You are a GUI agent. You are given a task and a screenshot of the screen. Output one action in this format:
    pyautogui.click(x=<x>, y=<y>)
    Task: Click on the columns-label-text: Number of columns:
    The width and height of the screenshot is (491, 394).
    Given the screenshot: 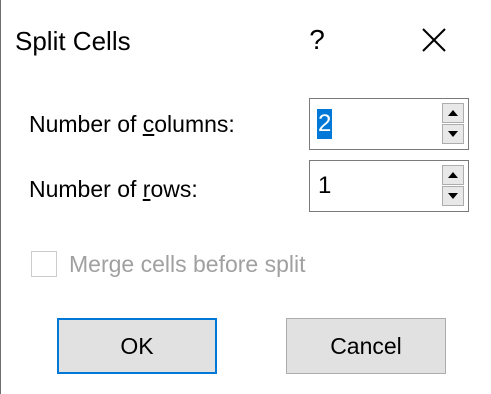 What is the action you would take?
    pyautogui.click(x=132, y=124)
    